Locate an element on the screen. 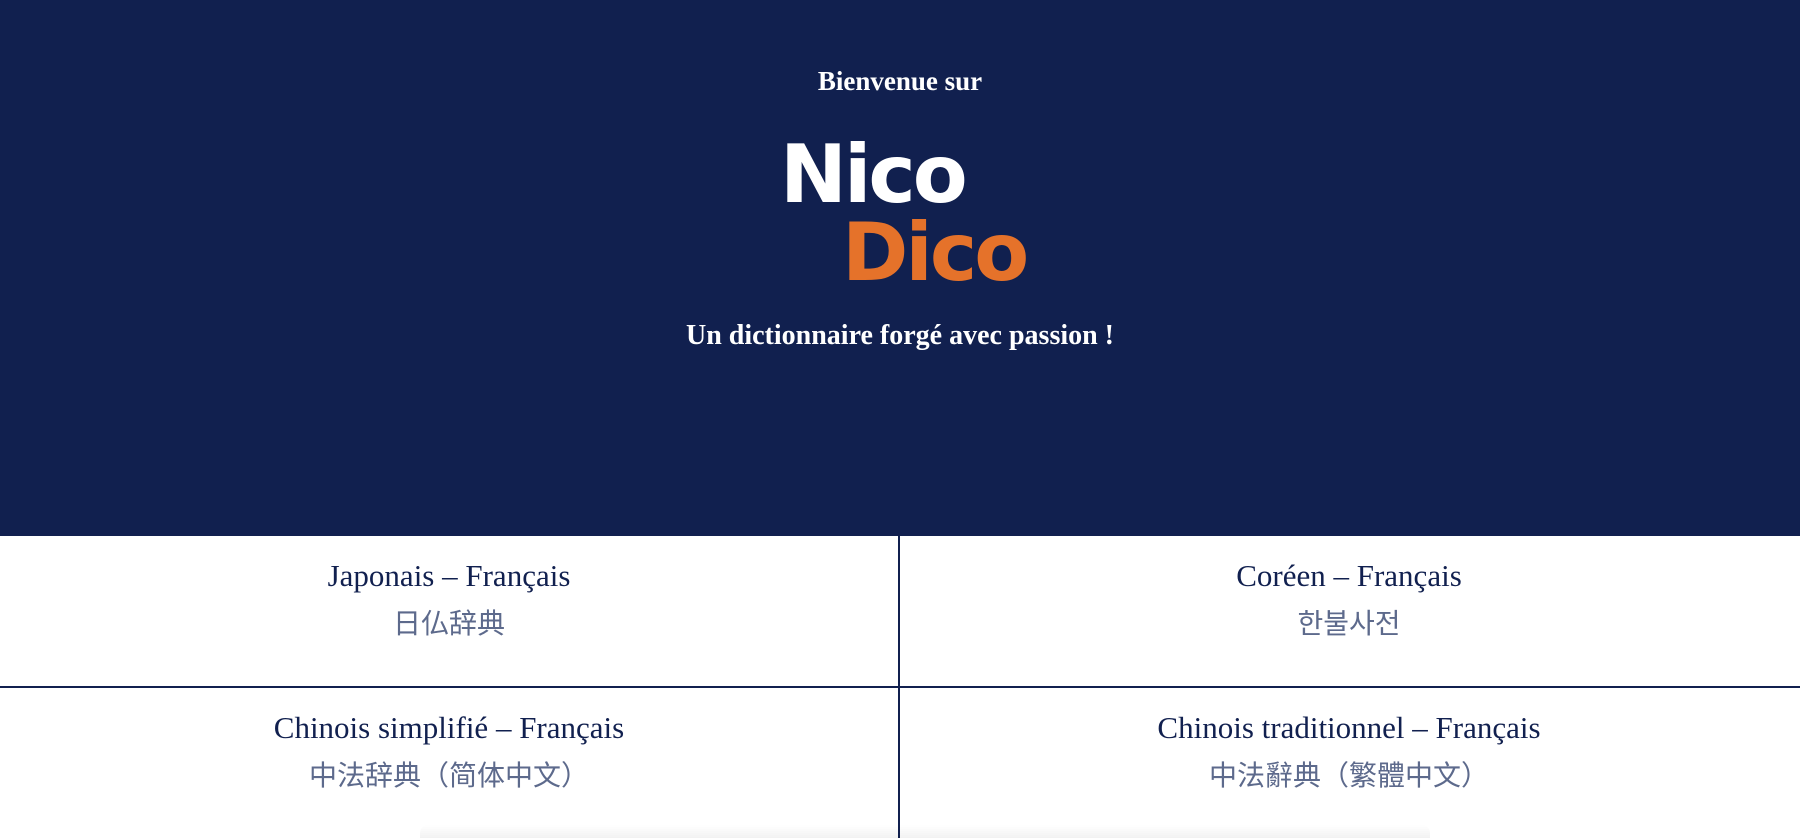 This screenshot has height=838, width=1800. dictionary-card-japanese: Japonais – Français 日仏辞典 is located at coordinates (449, 611).